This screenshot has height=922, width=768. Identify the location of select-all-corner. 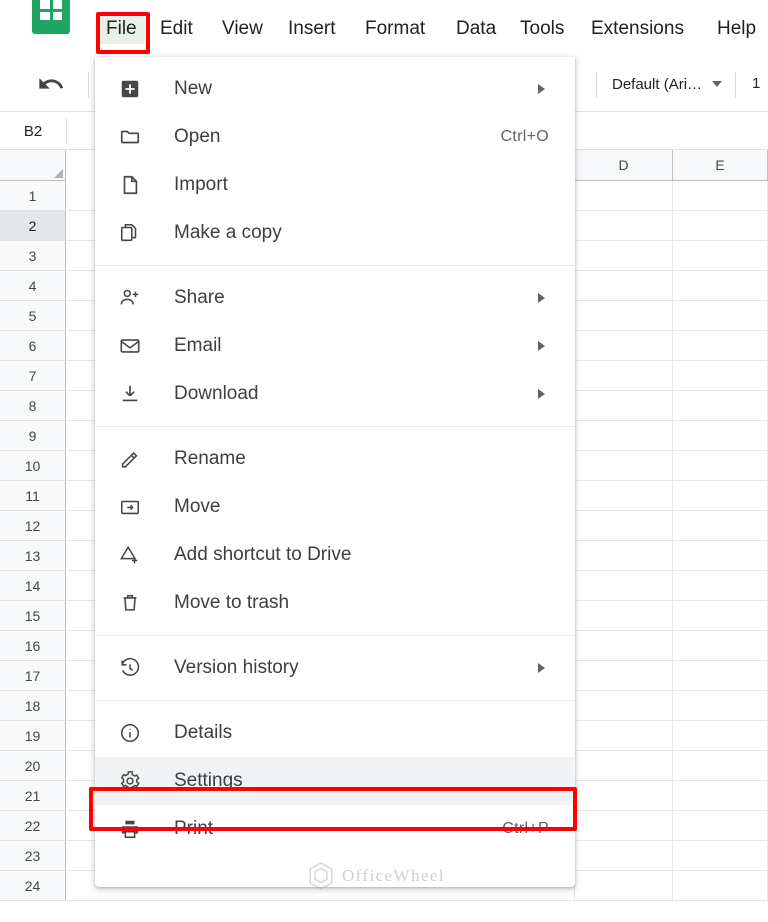
(33, 165).